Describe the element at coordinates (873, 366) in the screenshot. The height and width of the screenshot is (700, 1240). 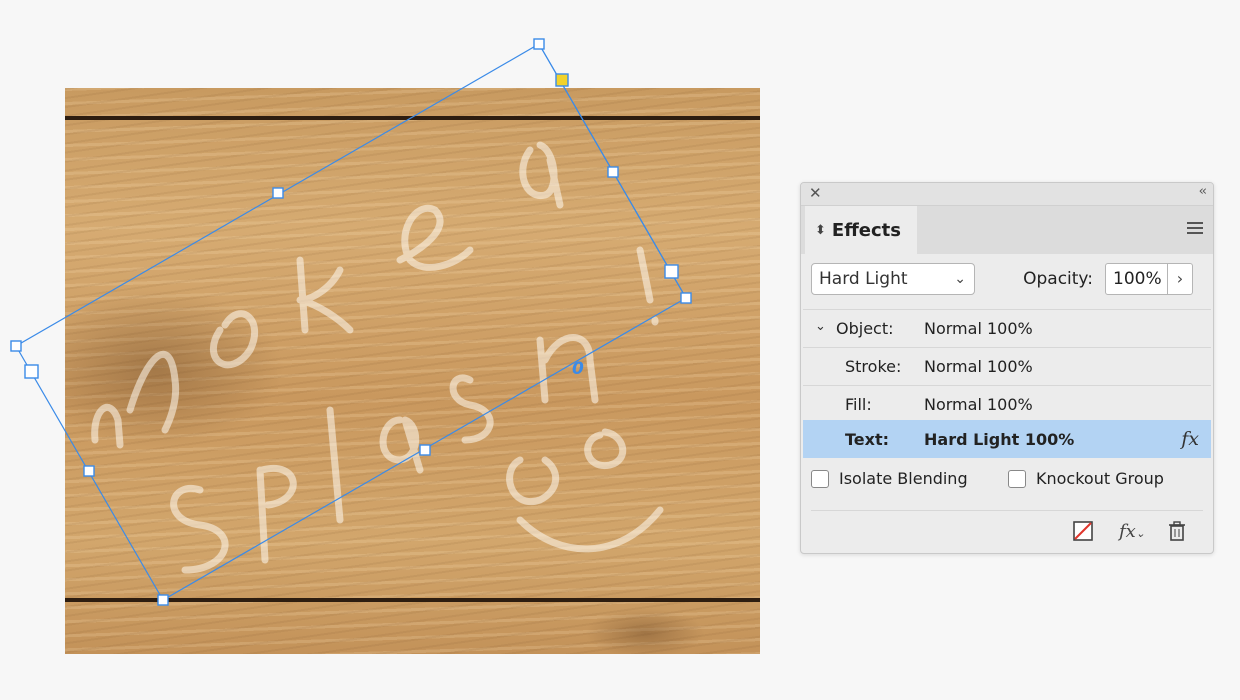
I see `attr-name: Stroke:` at that location.